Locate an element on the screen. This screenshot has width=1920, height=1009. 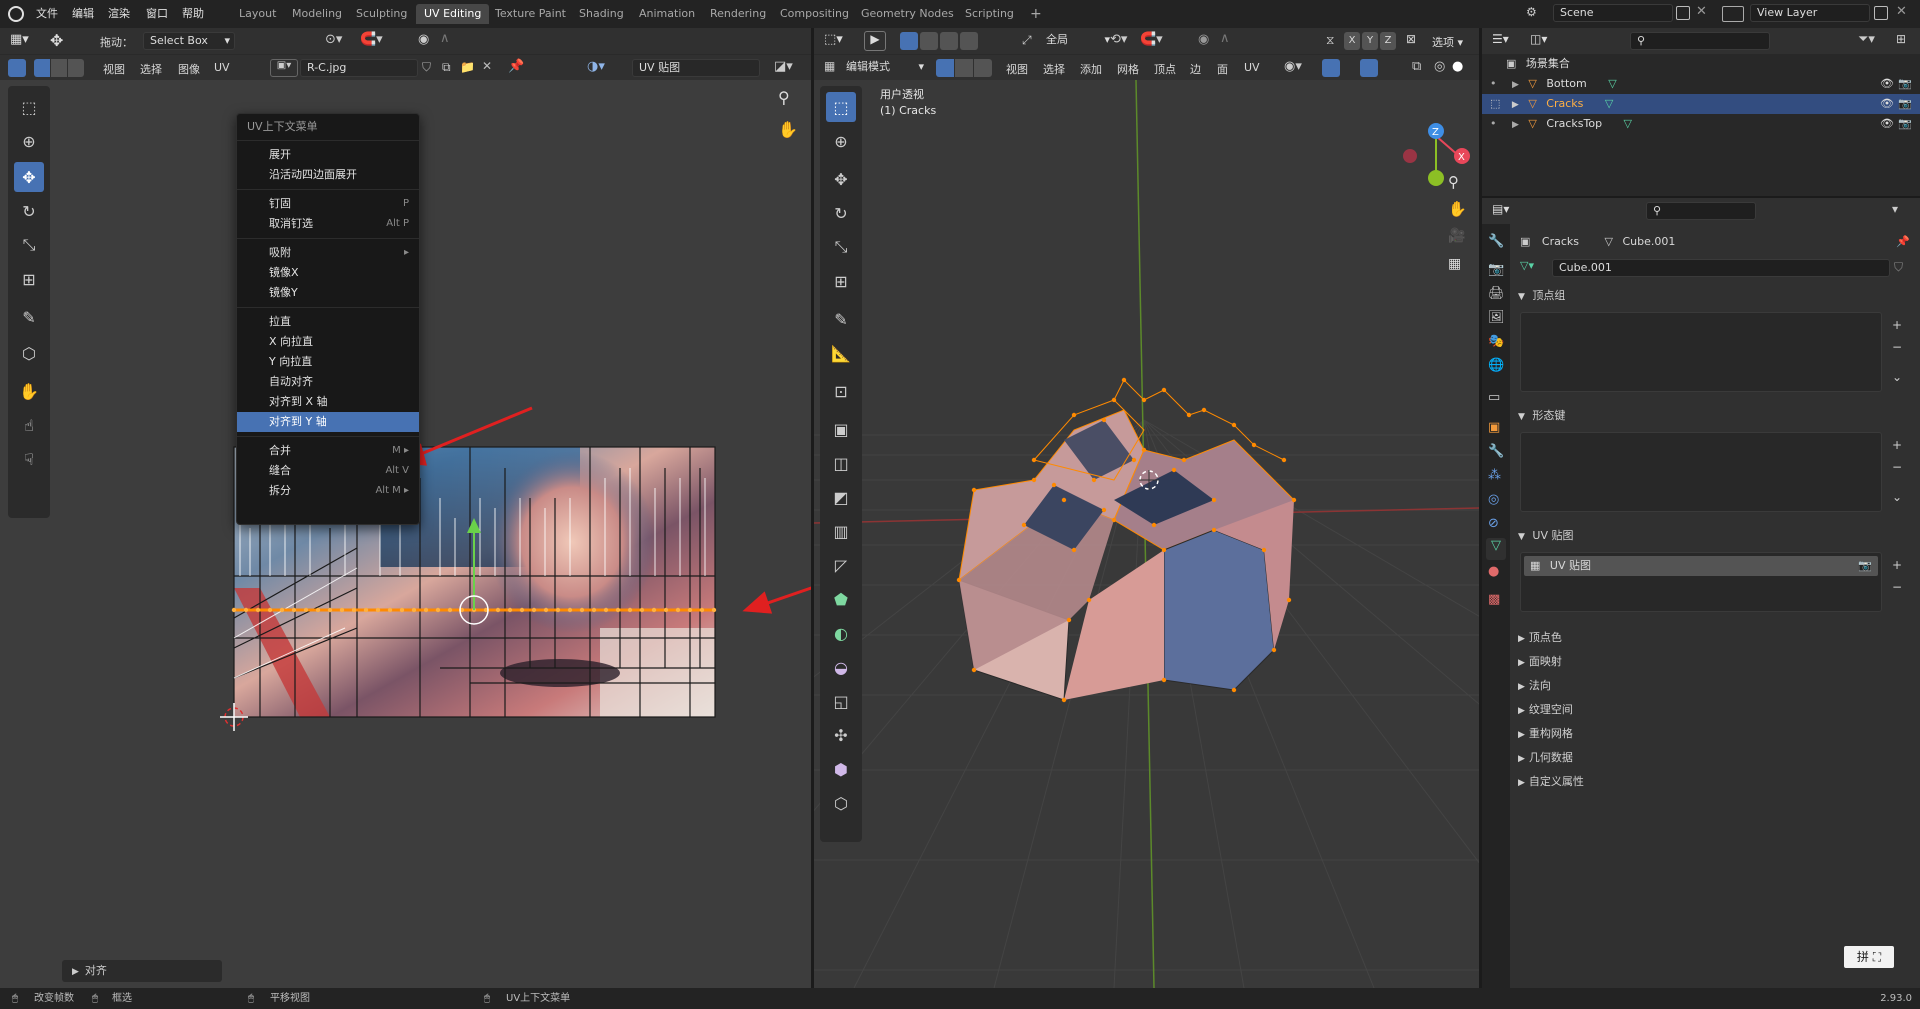
menu-straighten: 拉直 is located at coordinates (328, 322).